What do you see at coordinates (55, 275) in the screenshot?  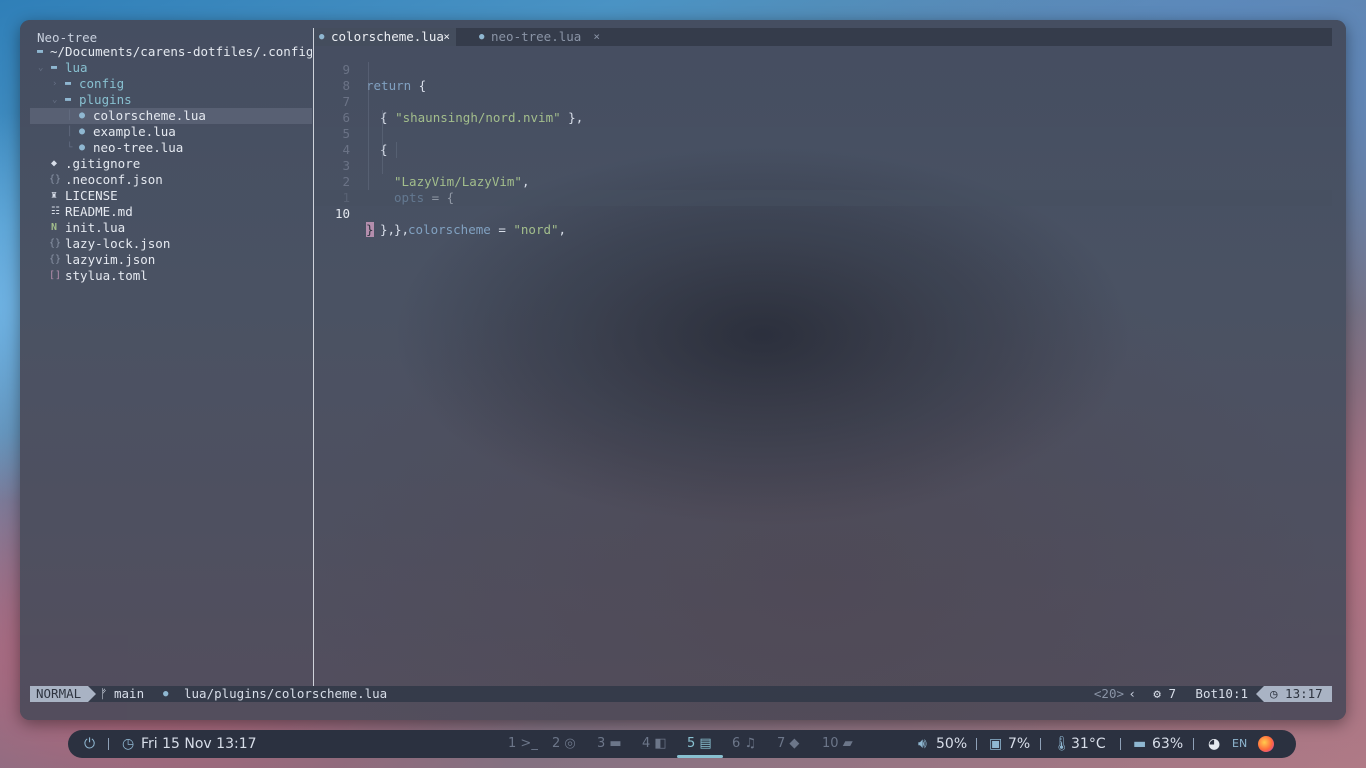 I see `toml-icon: []` at bounding box center [55, 275].